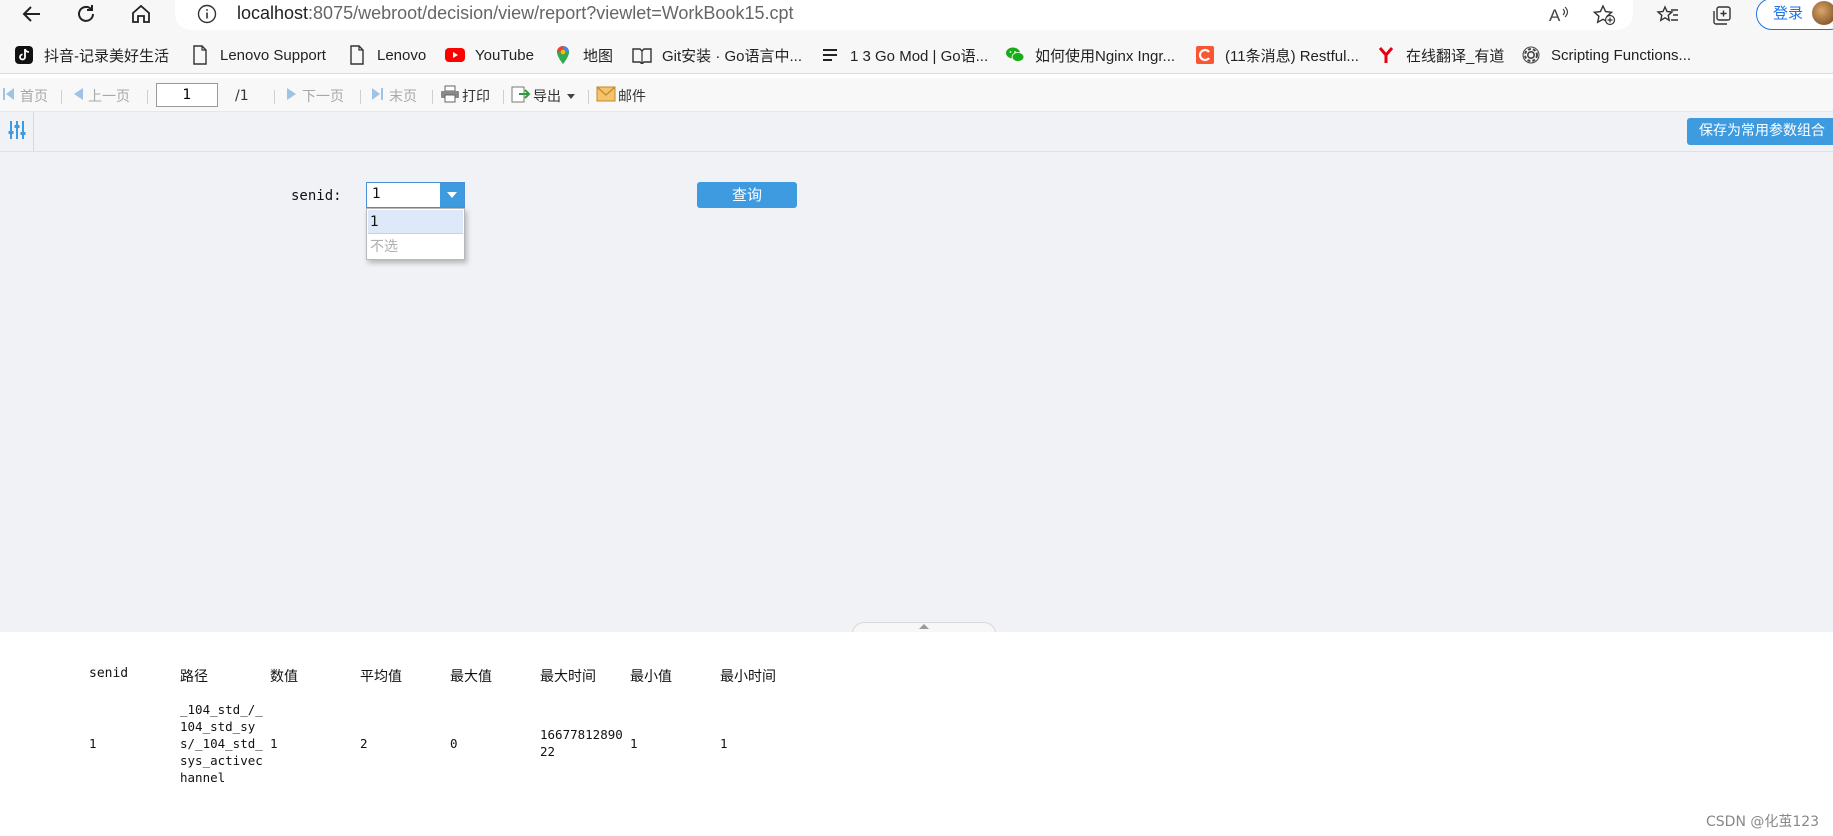  Describe the element at coordinates (916, 95) in the screenshot. I see `report-toolbar: 首页 上一页 1 /1 下一页 末页 打印 导出 邮件` at that location.